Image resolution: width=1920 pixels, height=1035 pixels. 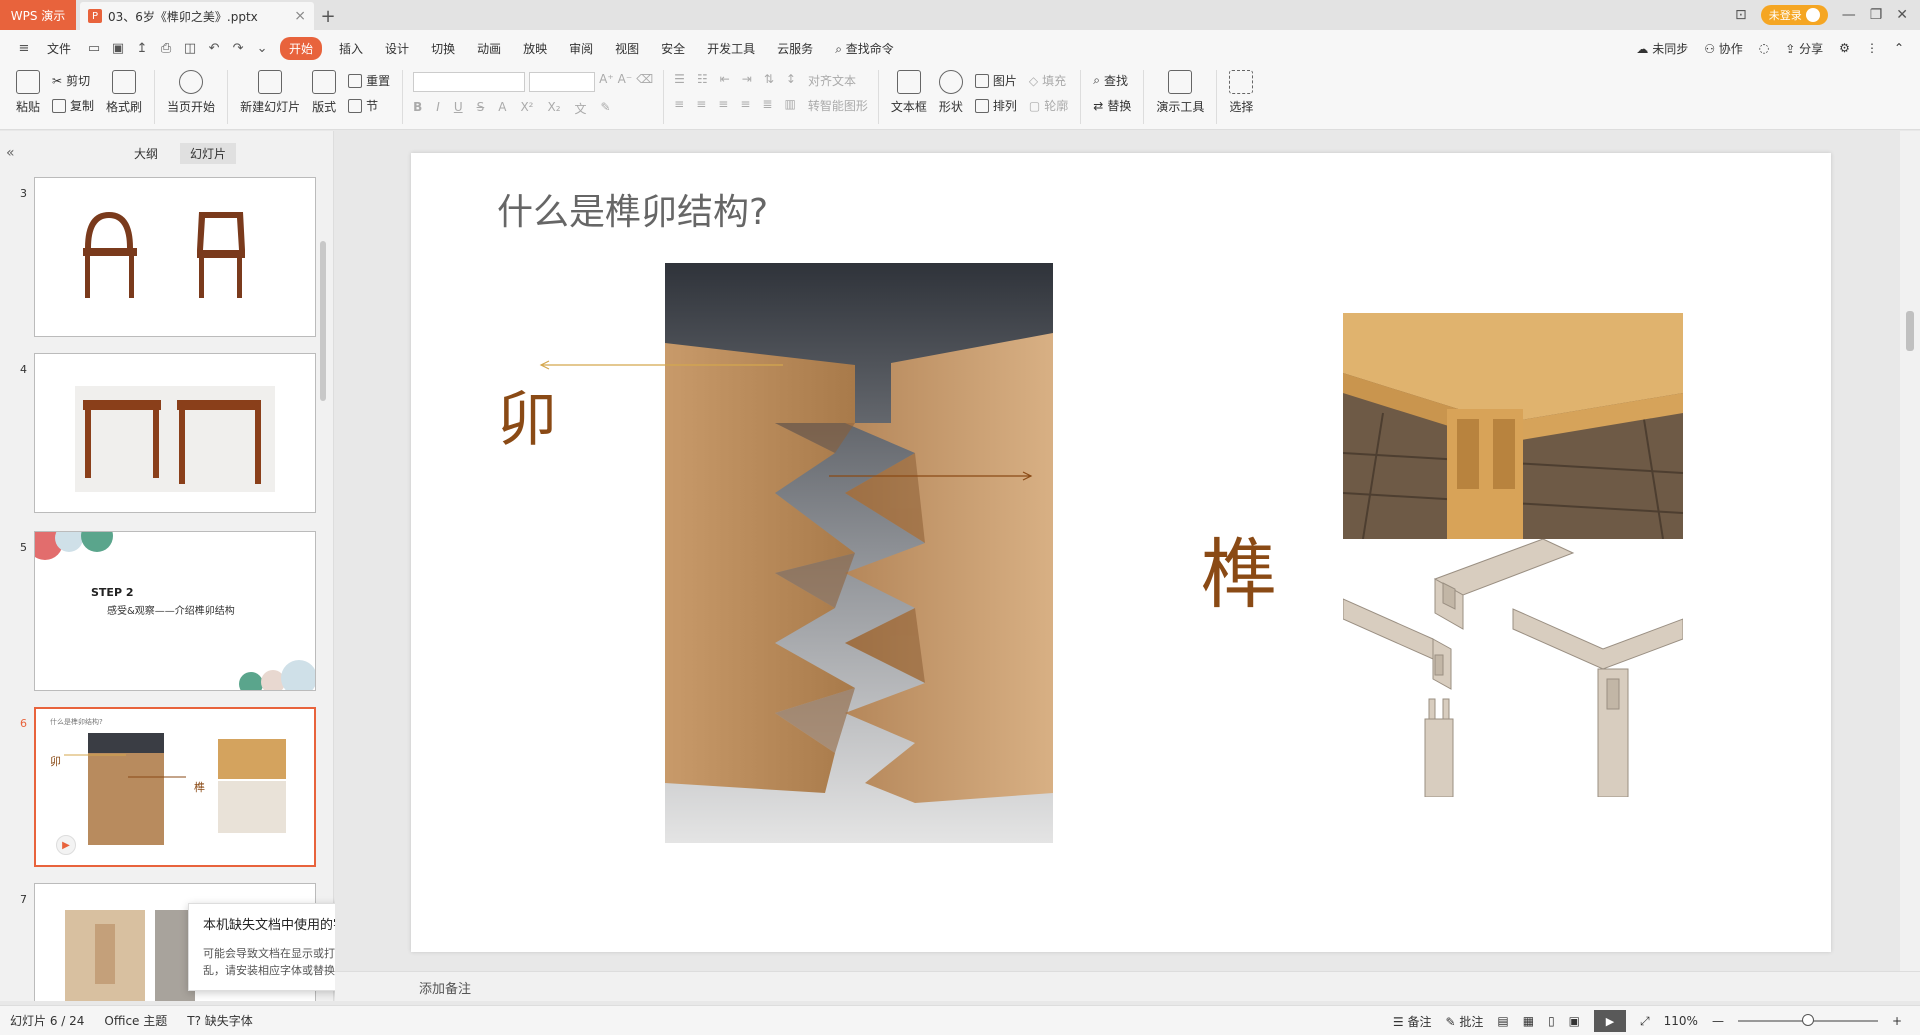 What do you see at coordinates (458, 108) in the screenshot?
I see `underline-icon: U` at bounding box center [458, 108].